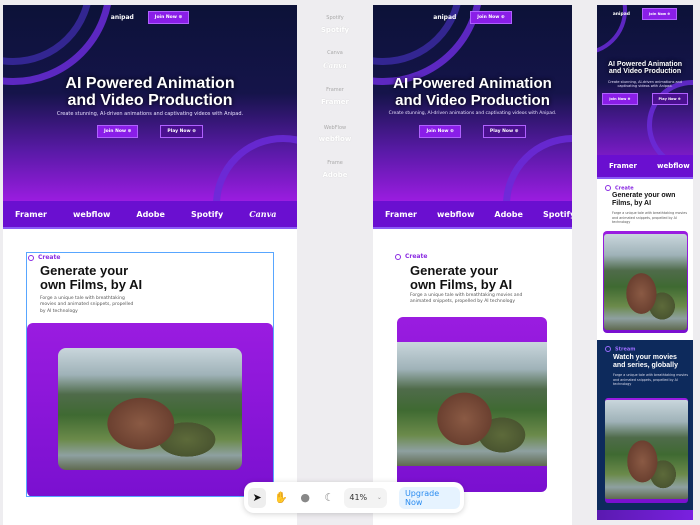 Image resolution: width=700 pixels, height=525 pixels. I want to click on stream-image, so click(646, 449).